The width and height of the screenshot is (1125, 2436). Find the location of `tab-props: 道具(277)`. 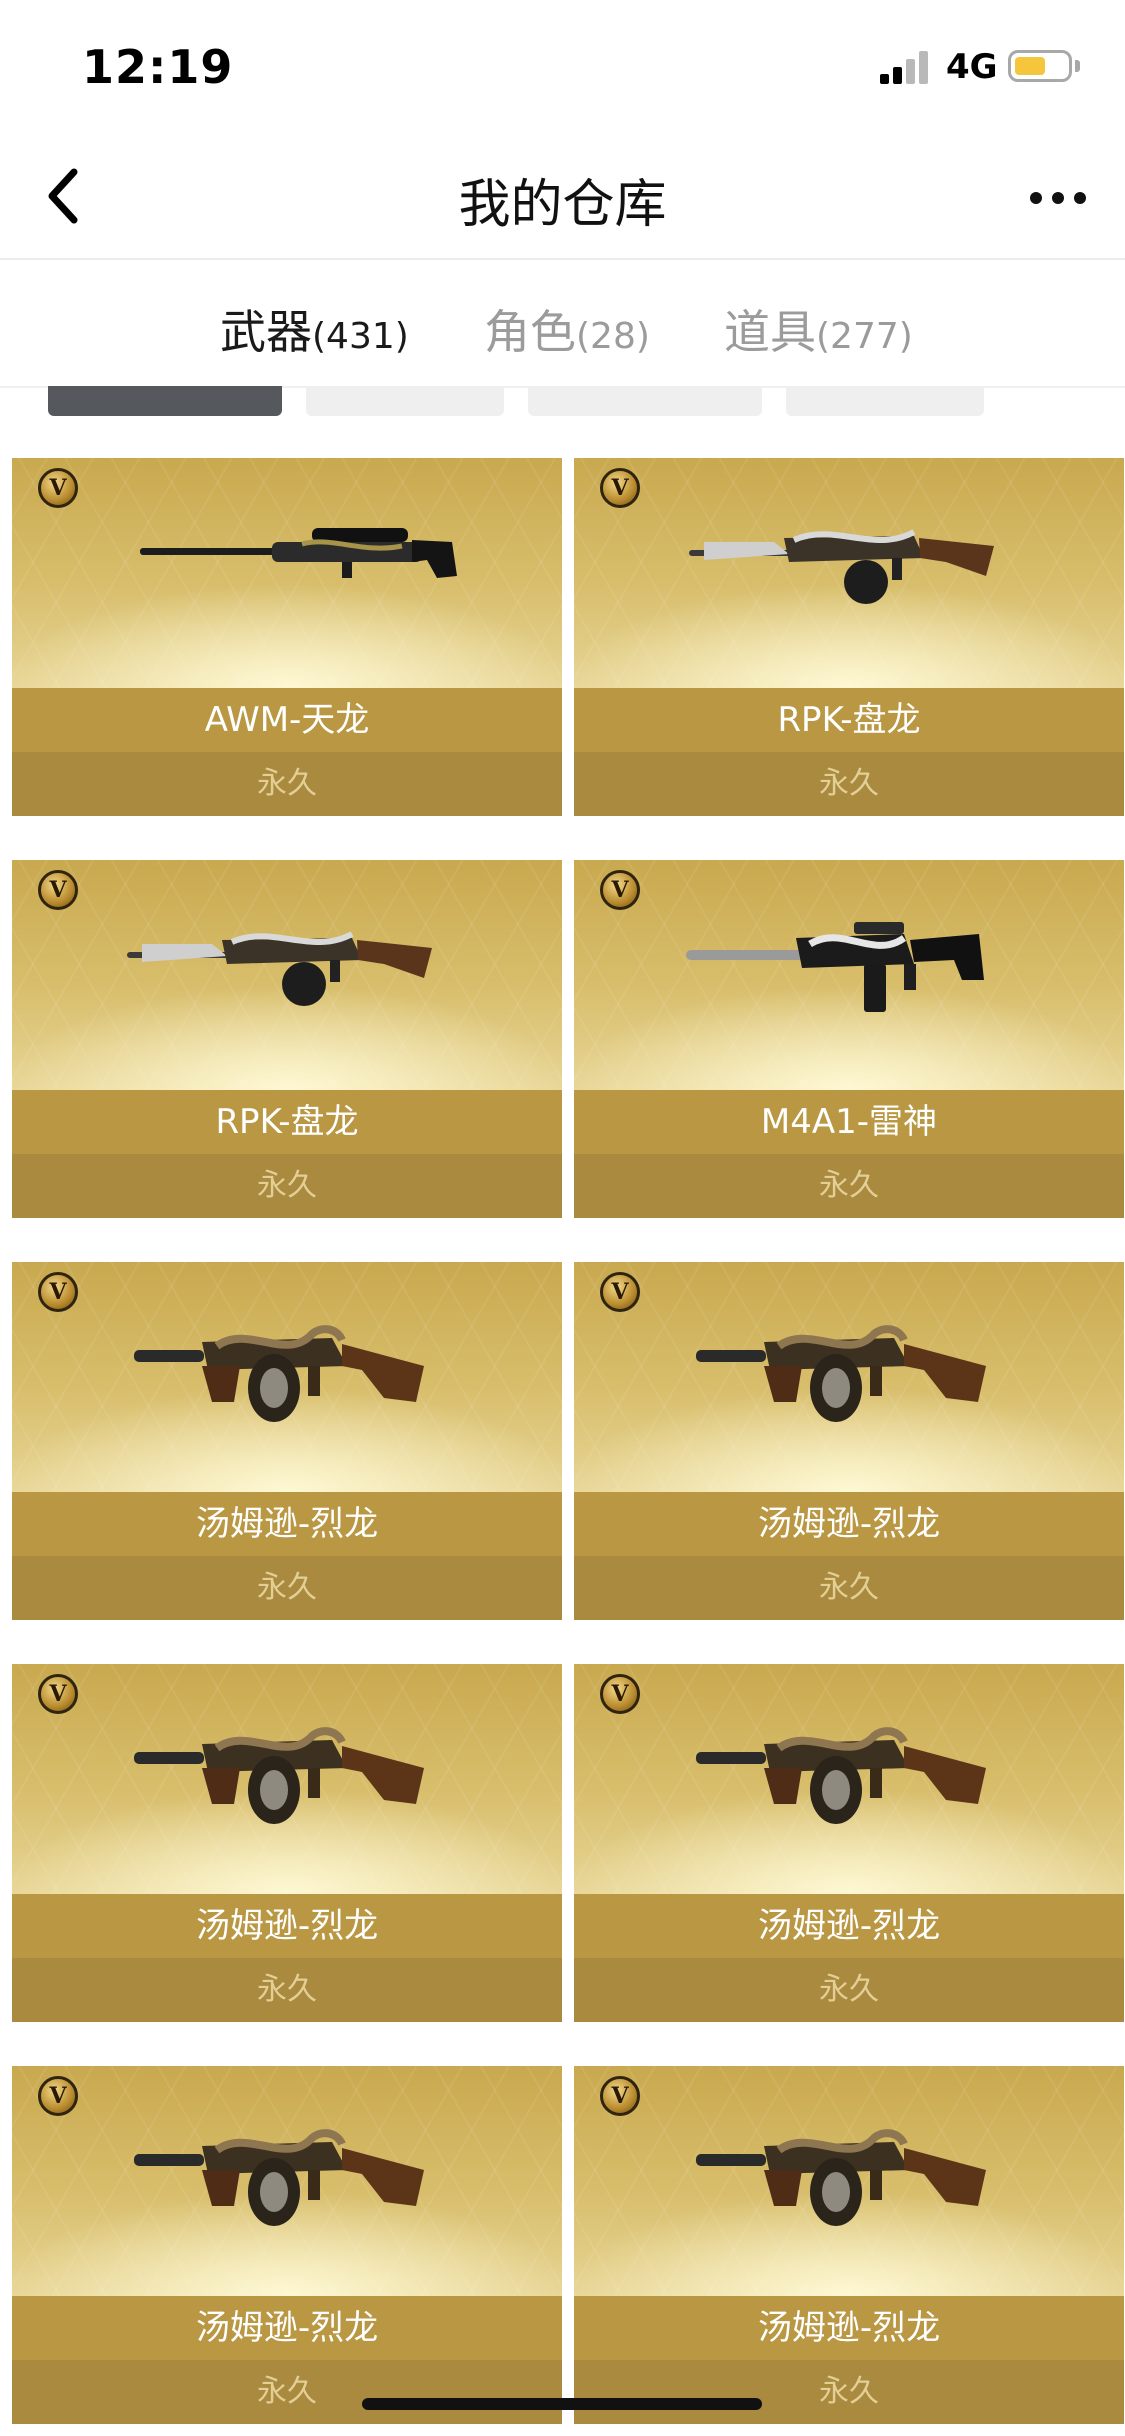

tab-props: 道具(277) is located at coordinates (818, 329).